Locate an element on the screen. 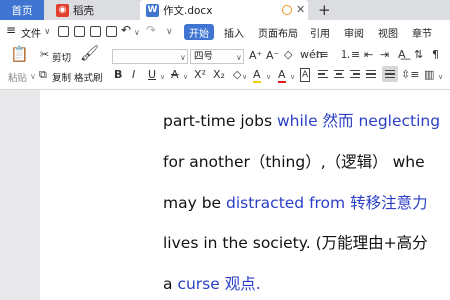 The image size is (450, 300). cut-button: 剪切 is located at coordinates (61, 57).